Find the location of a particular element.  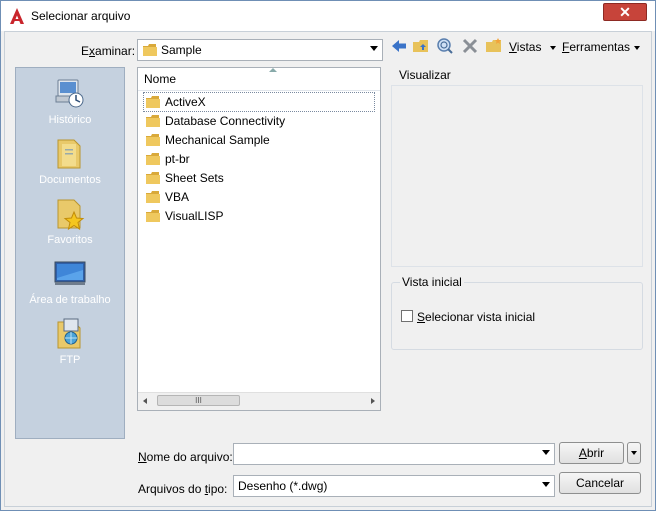

open-options-button is located at coordinates (634, 453).